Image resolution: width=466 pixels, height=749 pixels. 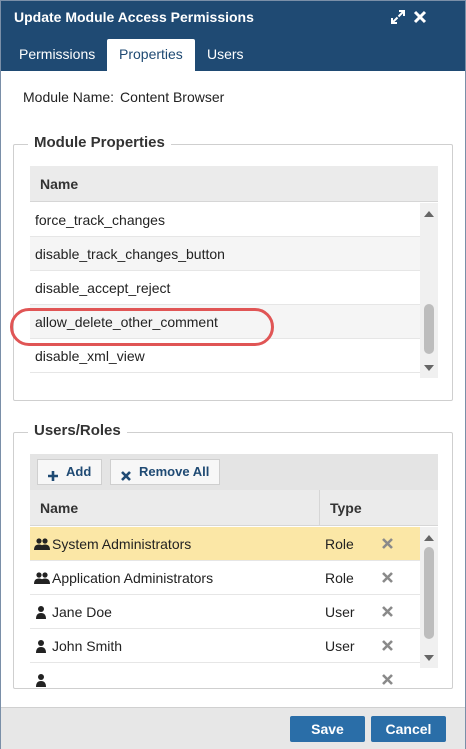 I want to click on row-name: Application Administrators, so click(x=133, y=578).